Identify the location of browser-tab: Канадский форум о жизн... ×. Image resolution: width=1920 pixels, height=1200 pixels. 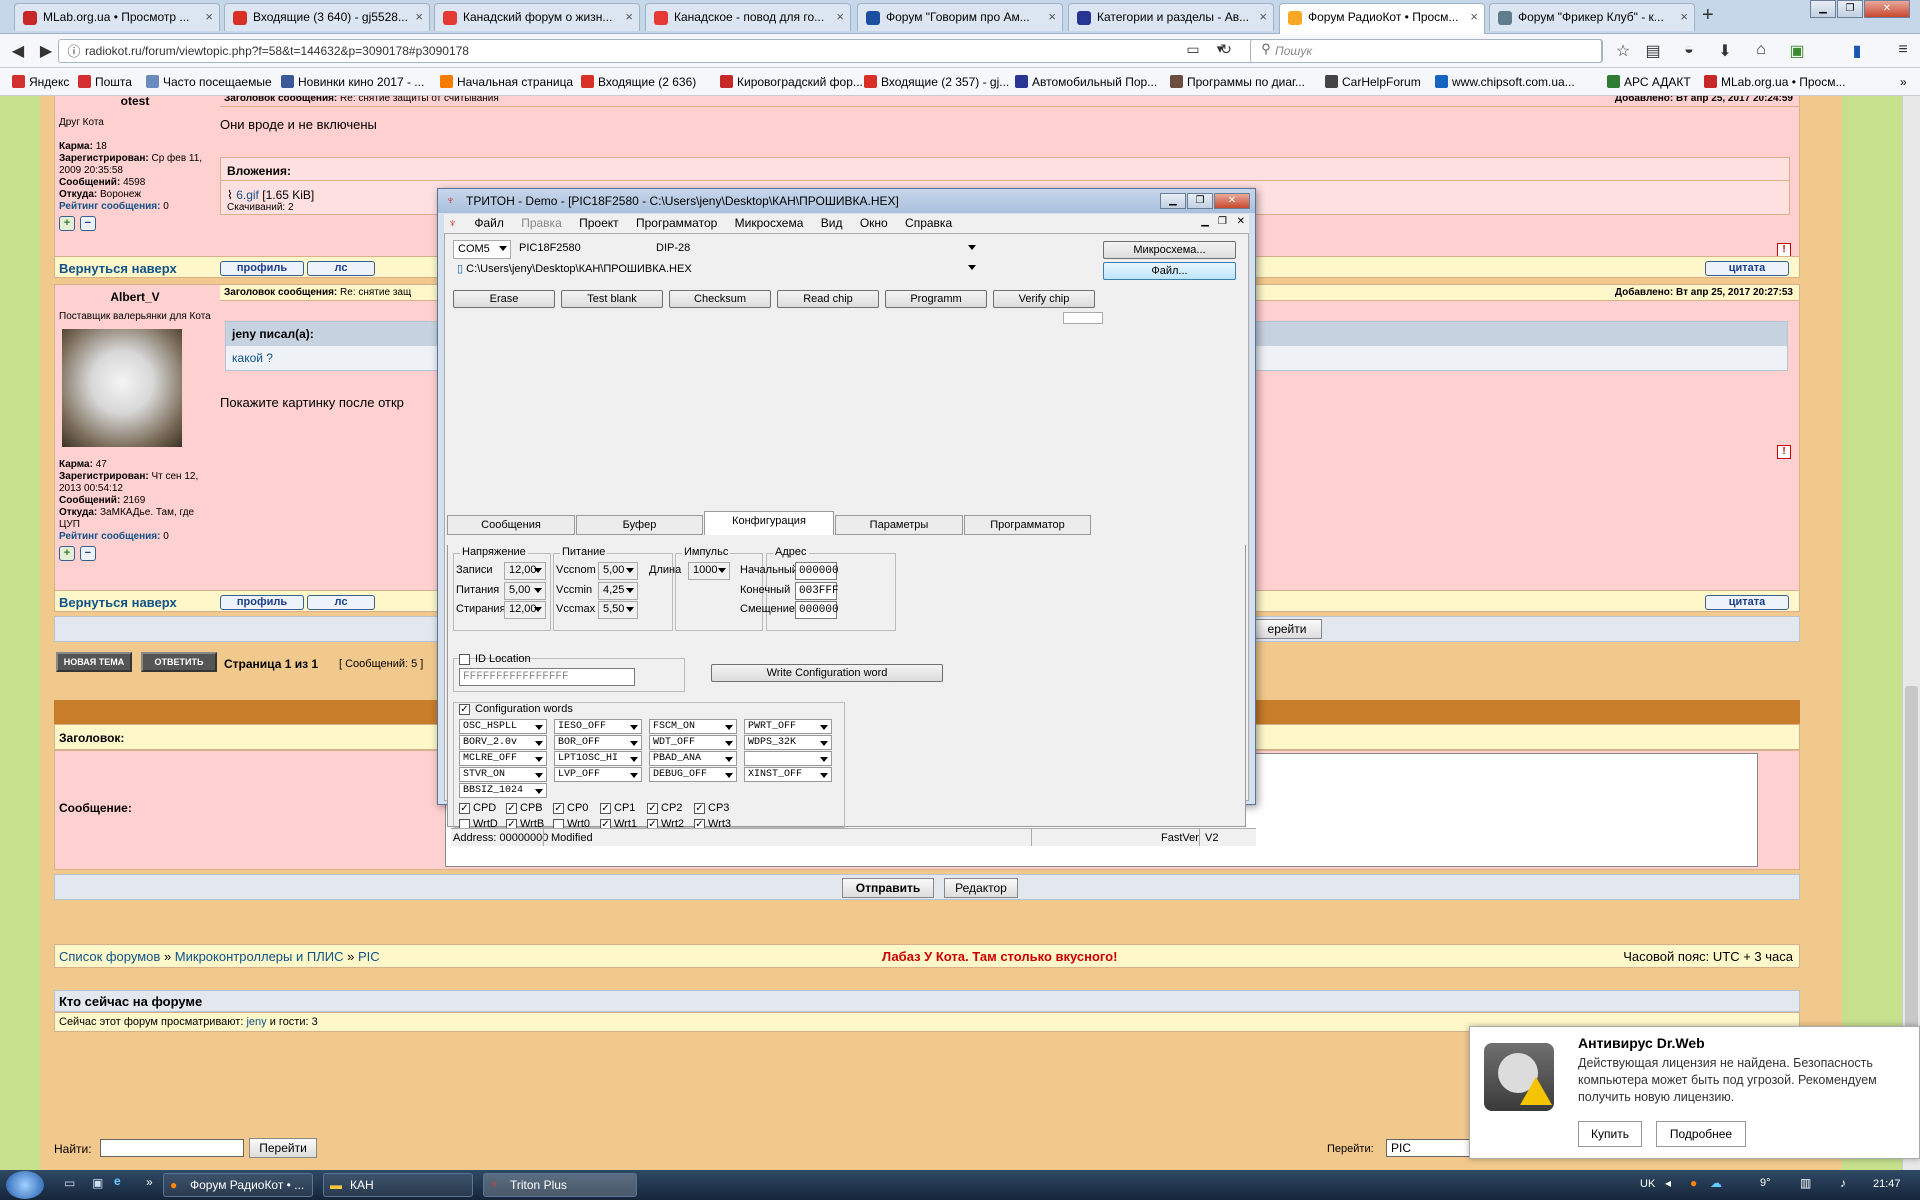
(537, 17).